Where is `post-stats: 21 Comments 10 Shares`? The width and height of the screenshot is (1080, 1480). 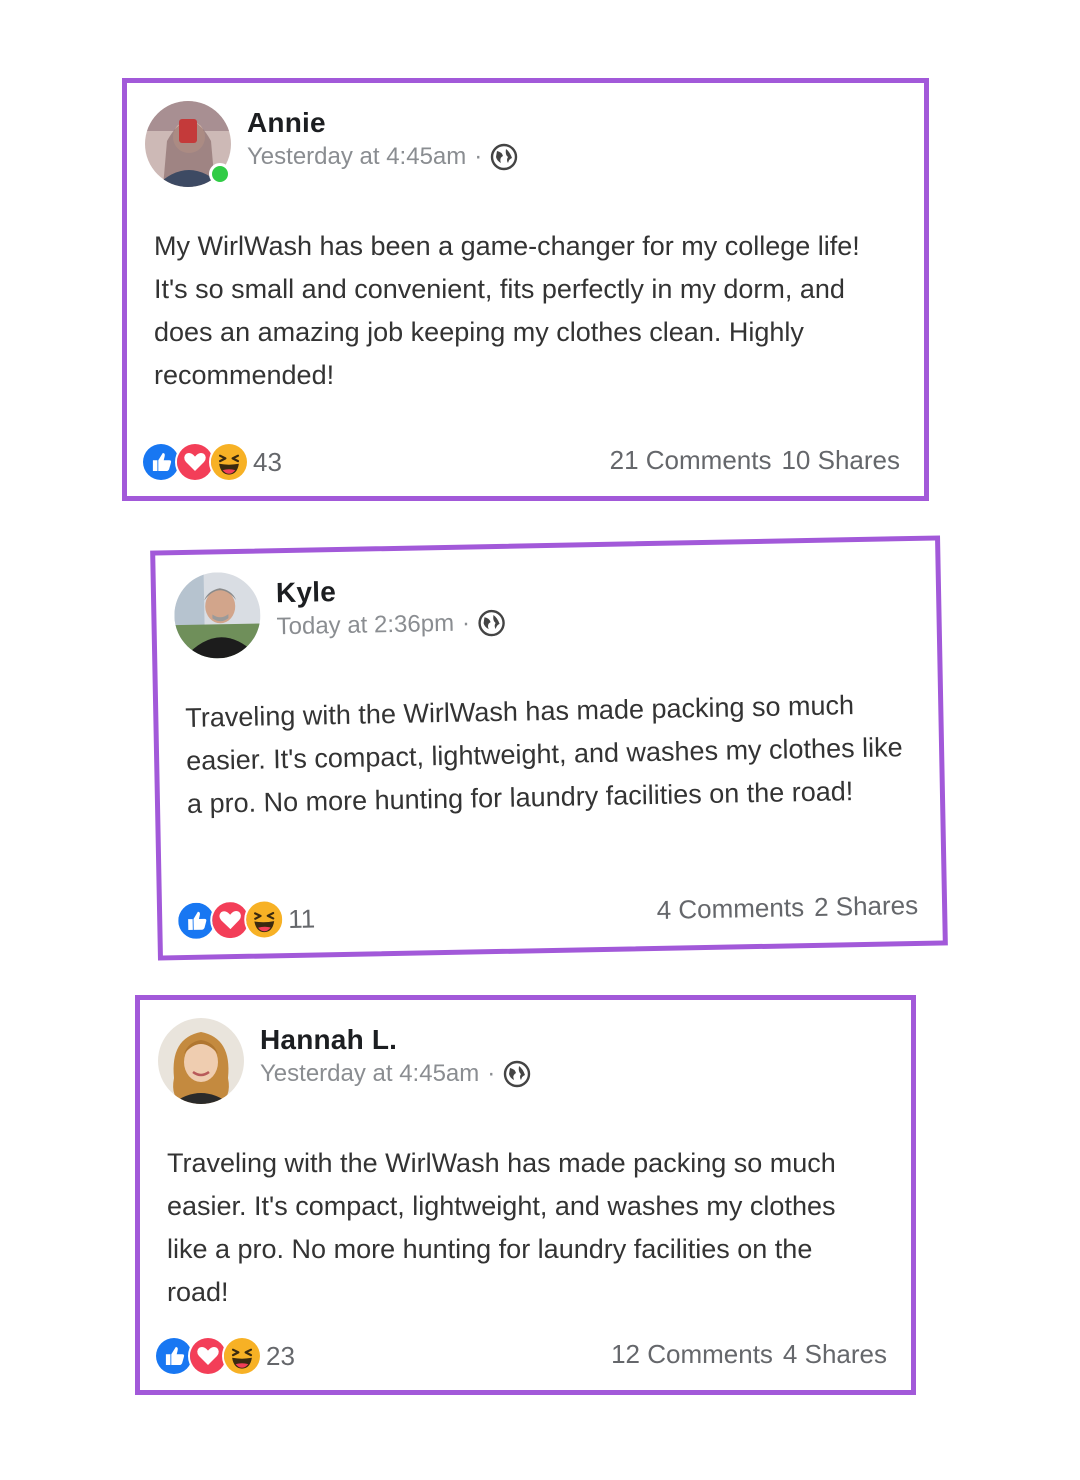 post-stats: 21 Comments 10 Shares is located at coordinates (755, 460).